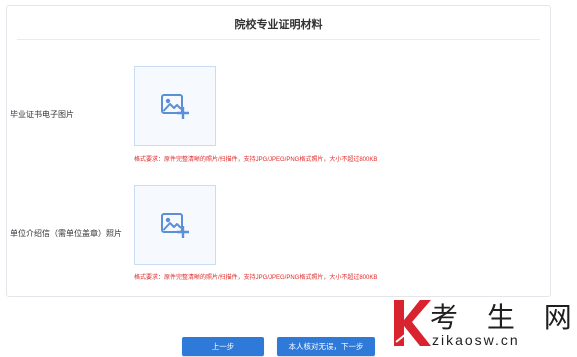 This screenshot has width=577, height=357. Describe the element at coordinates (326, 346) in the screenshot. I see `next-step-button: 本人核对无误，下一步` at that location.